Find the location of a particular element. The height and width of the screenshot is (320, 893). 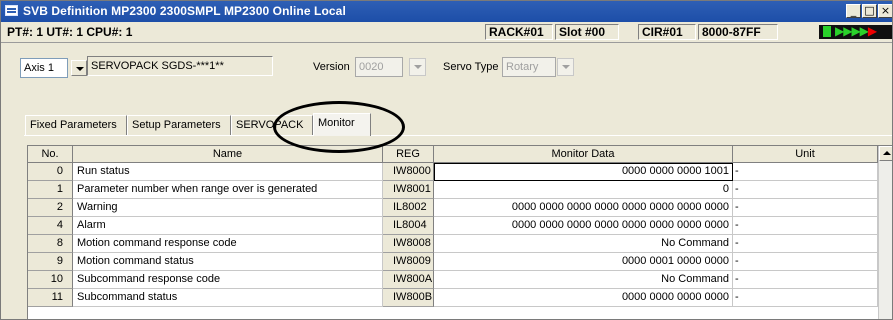

row-no: 10 is located at coordinates (50, 280).